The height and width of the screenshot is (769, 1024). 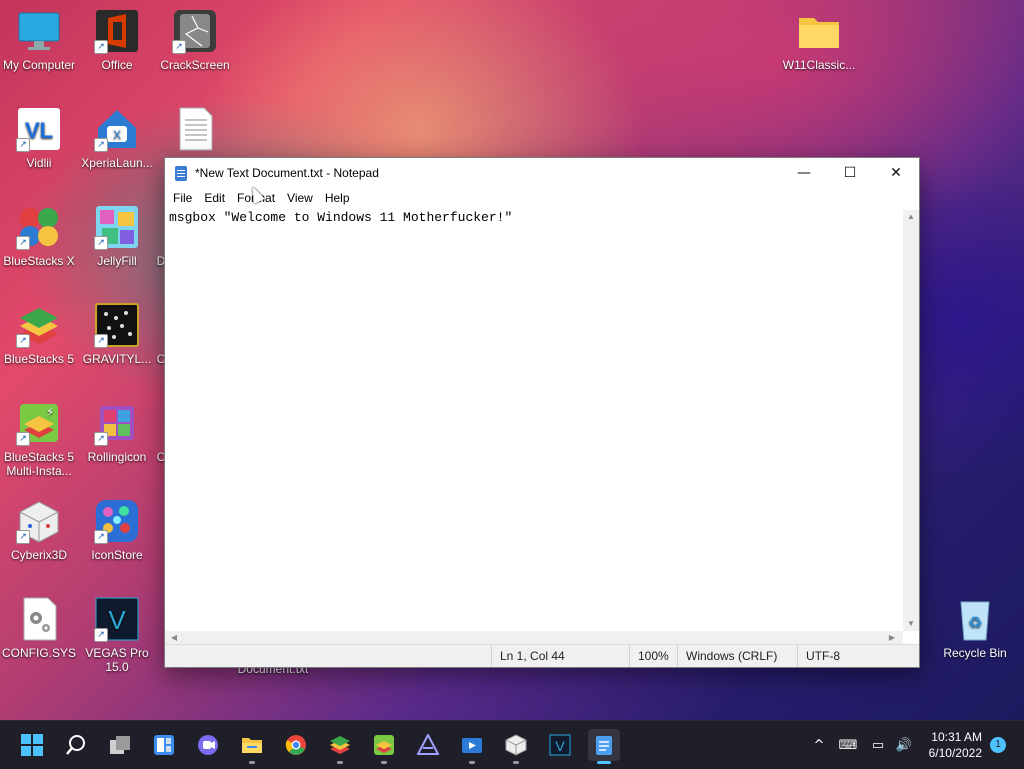 I want to click on movie-maker-icon, so click(x=472, y=745).